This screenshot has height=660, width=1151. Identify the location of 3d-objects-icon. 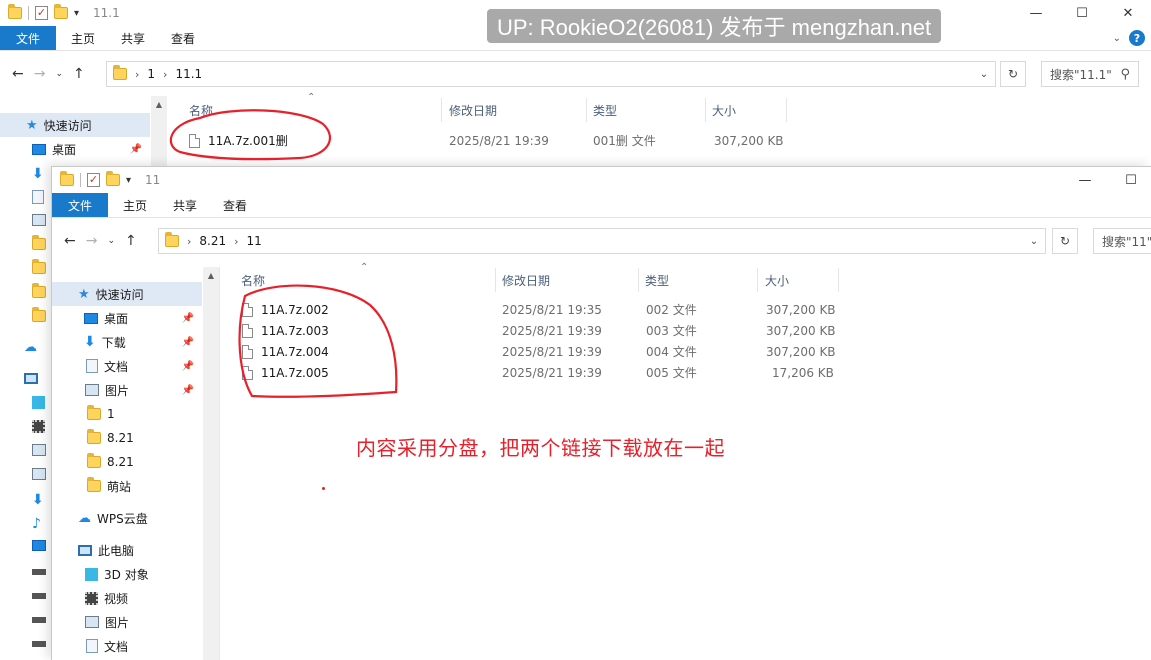
(91, 574).